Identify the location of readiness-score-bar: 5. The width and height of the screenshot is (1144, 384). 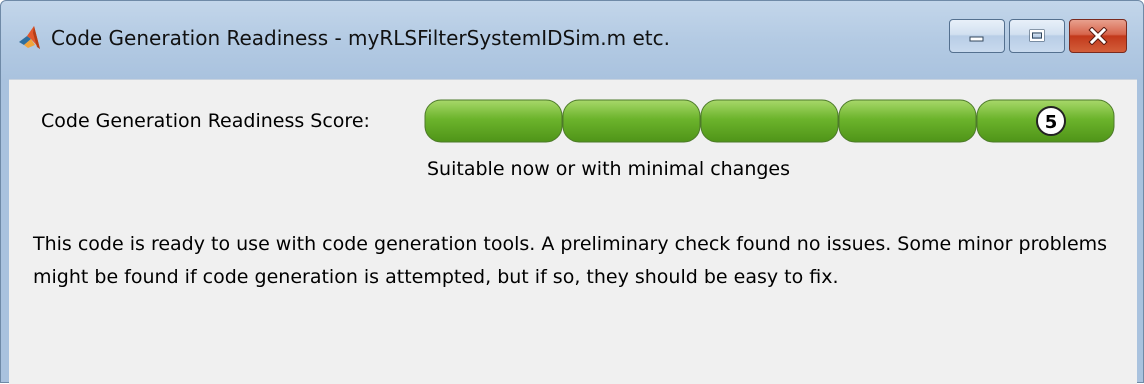
(769, 121).